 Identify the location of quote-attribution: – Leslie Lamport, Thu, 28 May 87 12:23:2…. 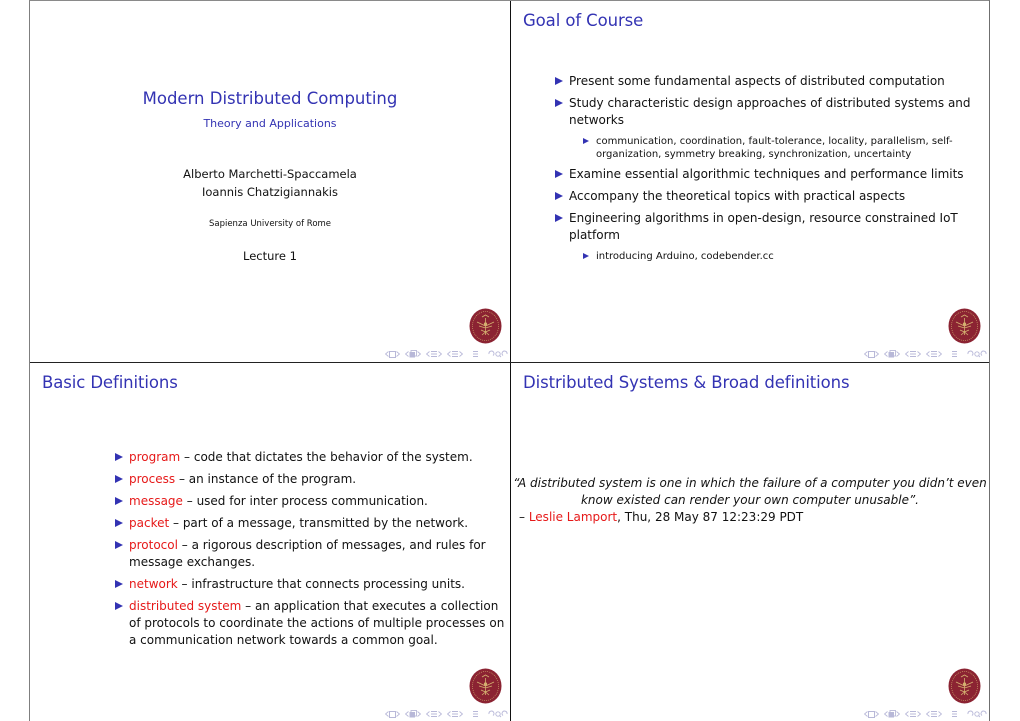
(750, 517).